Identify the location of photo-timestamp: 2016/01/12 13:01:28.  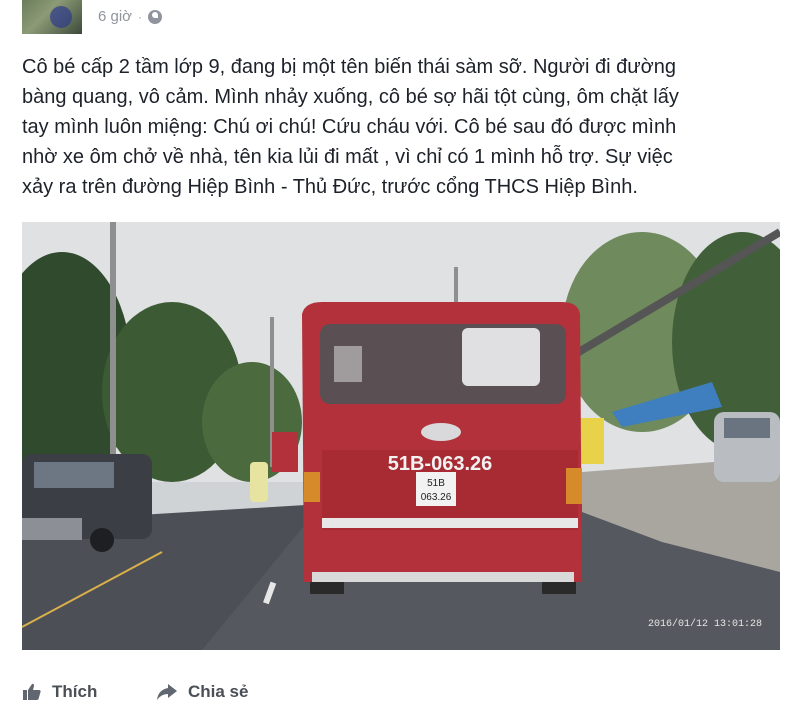
(705, 624).